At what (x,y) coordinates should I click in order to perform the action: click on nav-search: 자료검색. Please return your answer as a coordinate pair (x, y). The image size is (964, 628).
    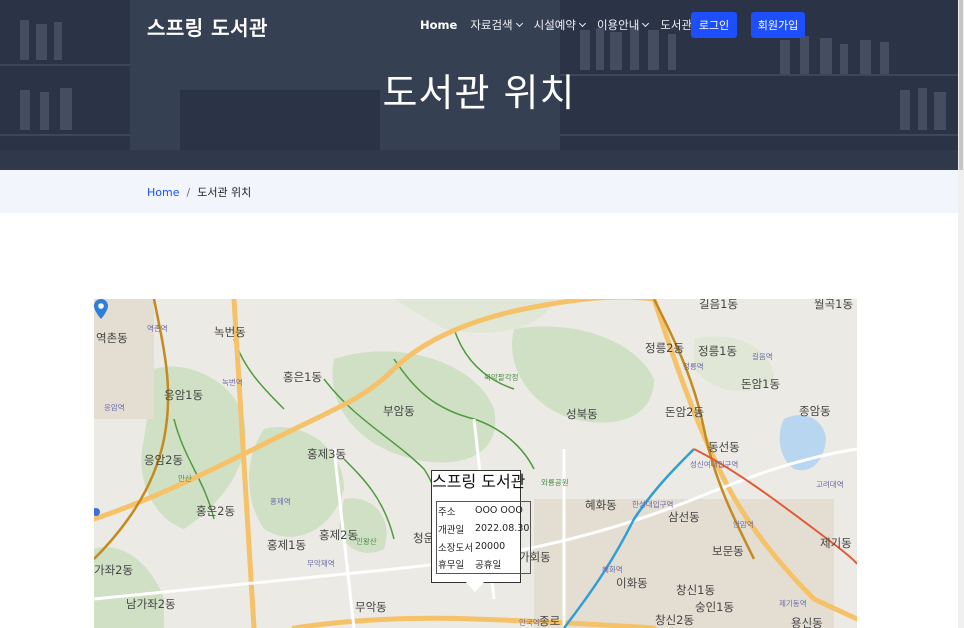
    Looking at the image, I should click on (496, 25).